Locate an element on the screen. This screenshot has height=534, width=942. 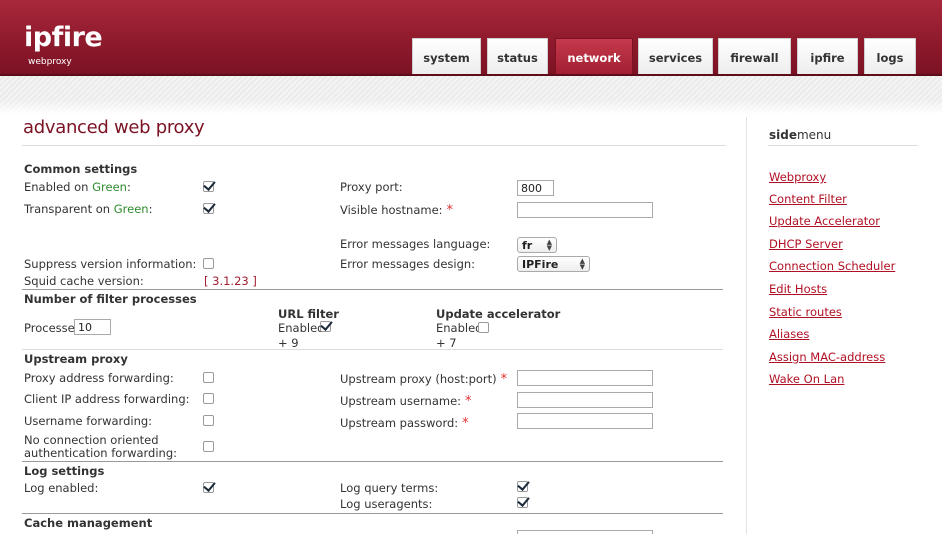
tab-firewall: firewall is located at coordinates (754, 57).